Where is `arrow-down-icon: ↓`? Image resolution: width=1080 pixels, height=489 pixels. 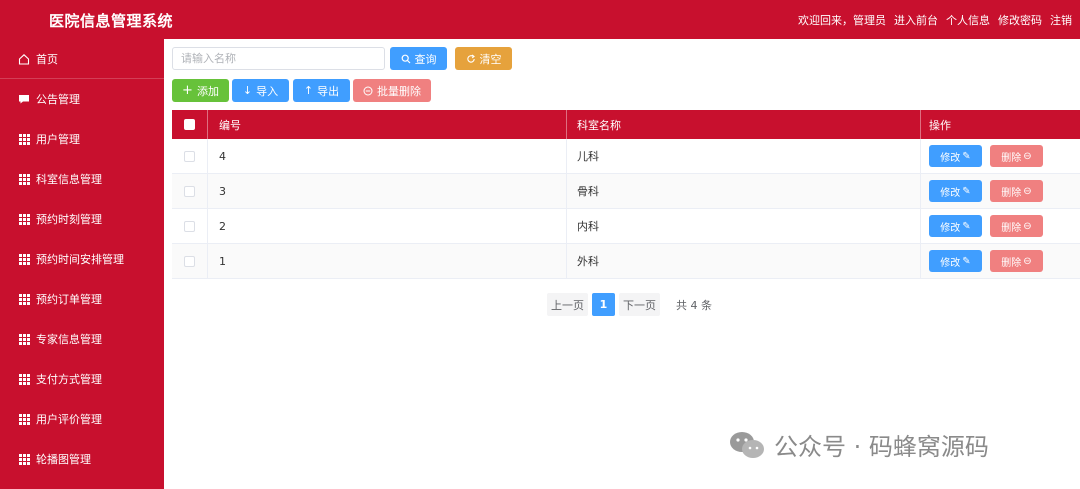 arrow-down-icon: ↓ is located at coordinates (247, 90).